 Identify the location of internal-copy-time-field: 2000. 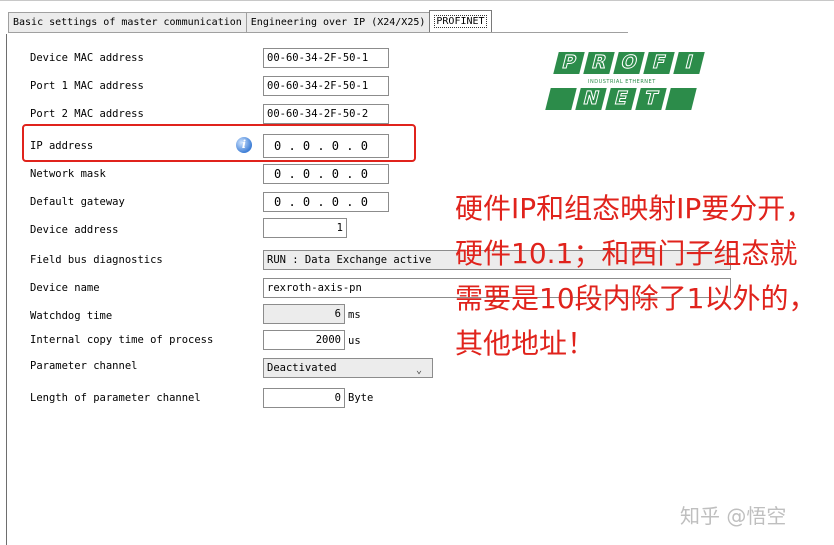
(304, 340).